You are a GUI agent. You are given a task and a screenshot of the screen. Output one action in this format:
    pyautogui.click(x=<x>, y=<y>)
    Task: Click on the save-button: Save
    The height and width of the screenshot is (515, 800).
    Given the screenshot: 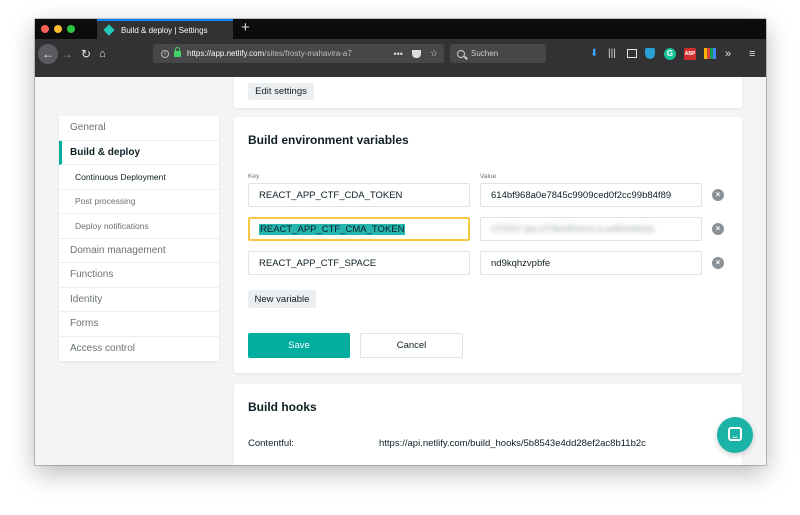 What is the action you would take?
    pyautogui.click(x=299, y=345)
    